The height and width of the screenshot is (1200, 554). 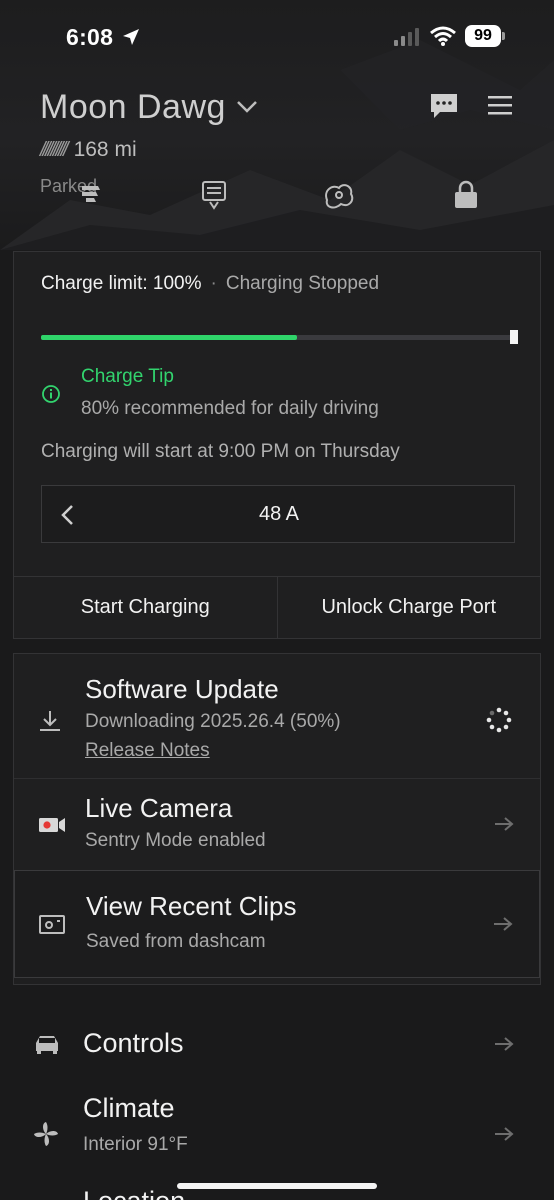 I want to click on home-indicator, so click(x=277, y=1186).